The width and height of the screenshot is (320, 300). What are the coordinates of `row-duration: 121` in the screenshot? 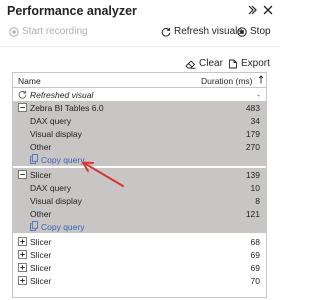 It's located at (252, 214).